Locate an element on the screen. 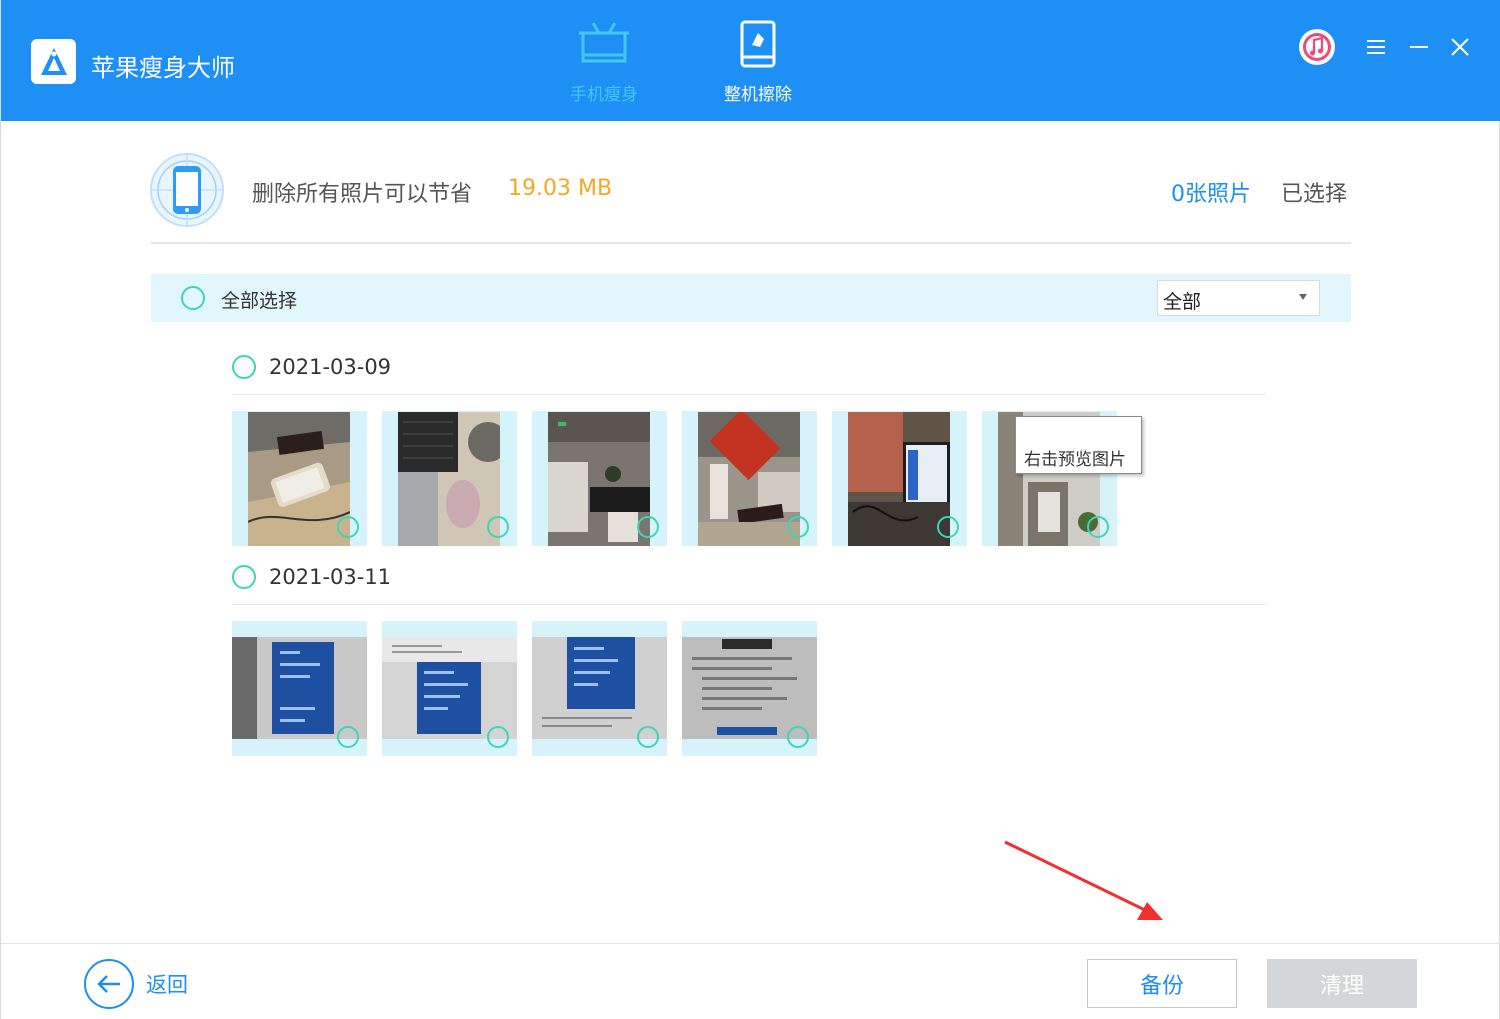 The height and width of the screenshot is (1019, 1500). minimize-button is located at coordinates (1419, 47).